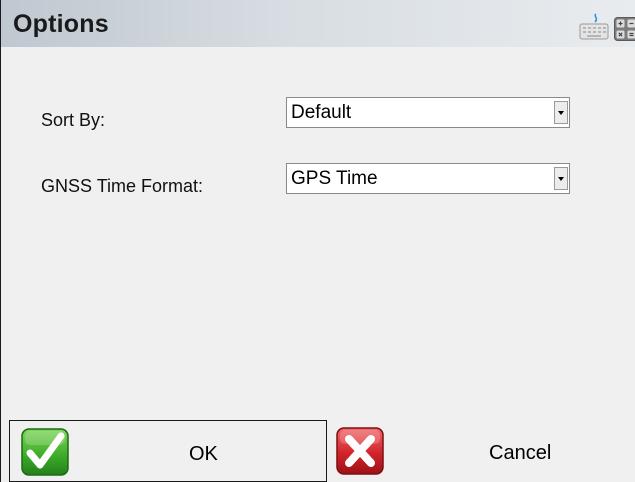  Describe the element at coordinates (481, 451) in the screenshot. I see `cancel-button: Cancel` at that location.